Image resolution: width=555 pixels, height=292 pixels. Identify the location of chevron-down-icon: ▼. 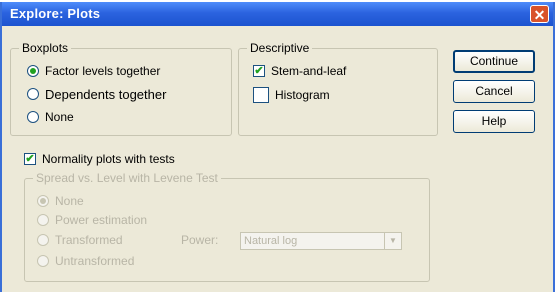
(392, 241).